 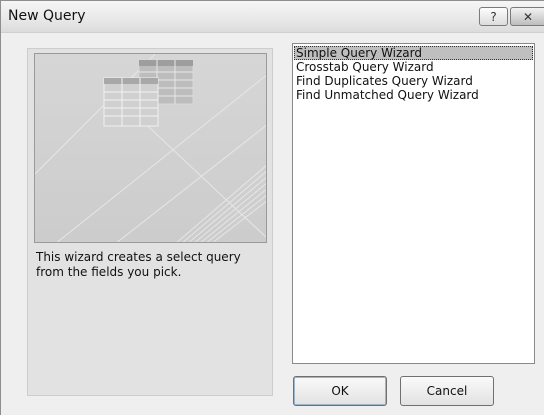 I want to click on ok-button: OK, so click(x=340, y=391).